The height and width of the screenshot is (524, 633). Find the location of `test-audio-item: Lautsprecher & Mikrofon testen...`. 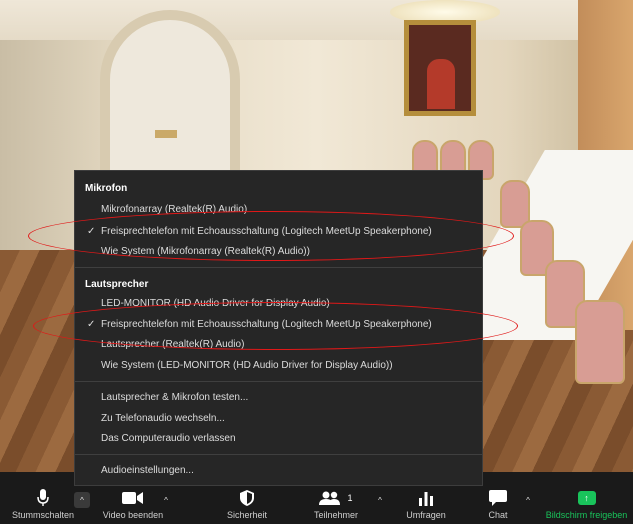

test-audio-item: Lautsprecher & Mikrofon testen... is located at coordinates (174, 397).